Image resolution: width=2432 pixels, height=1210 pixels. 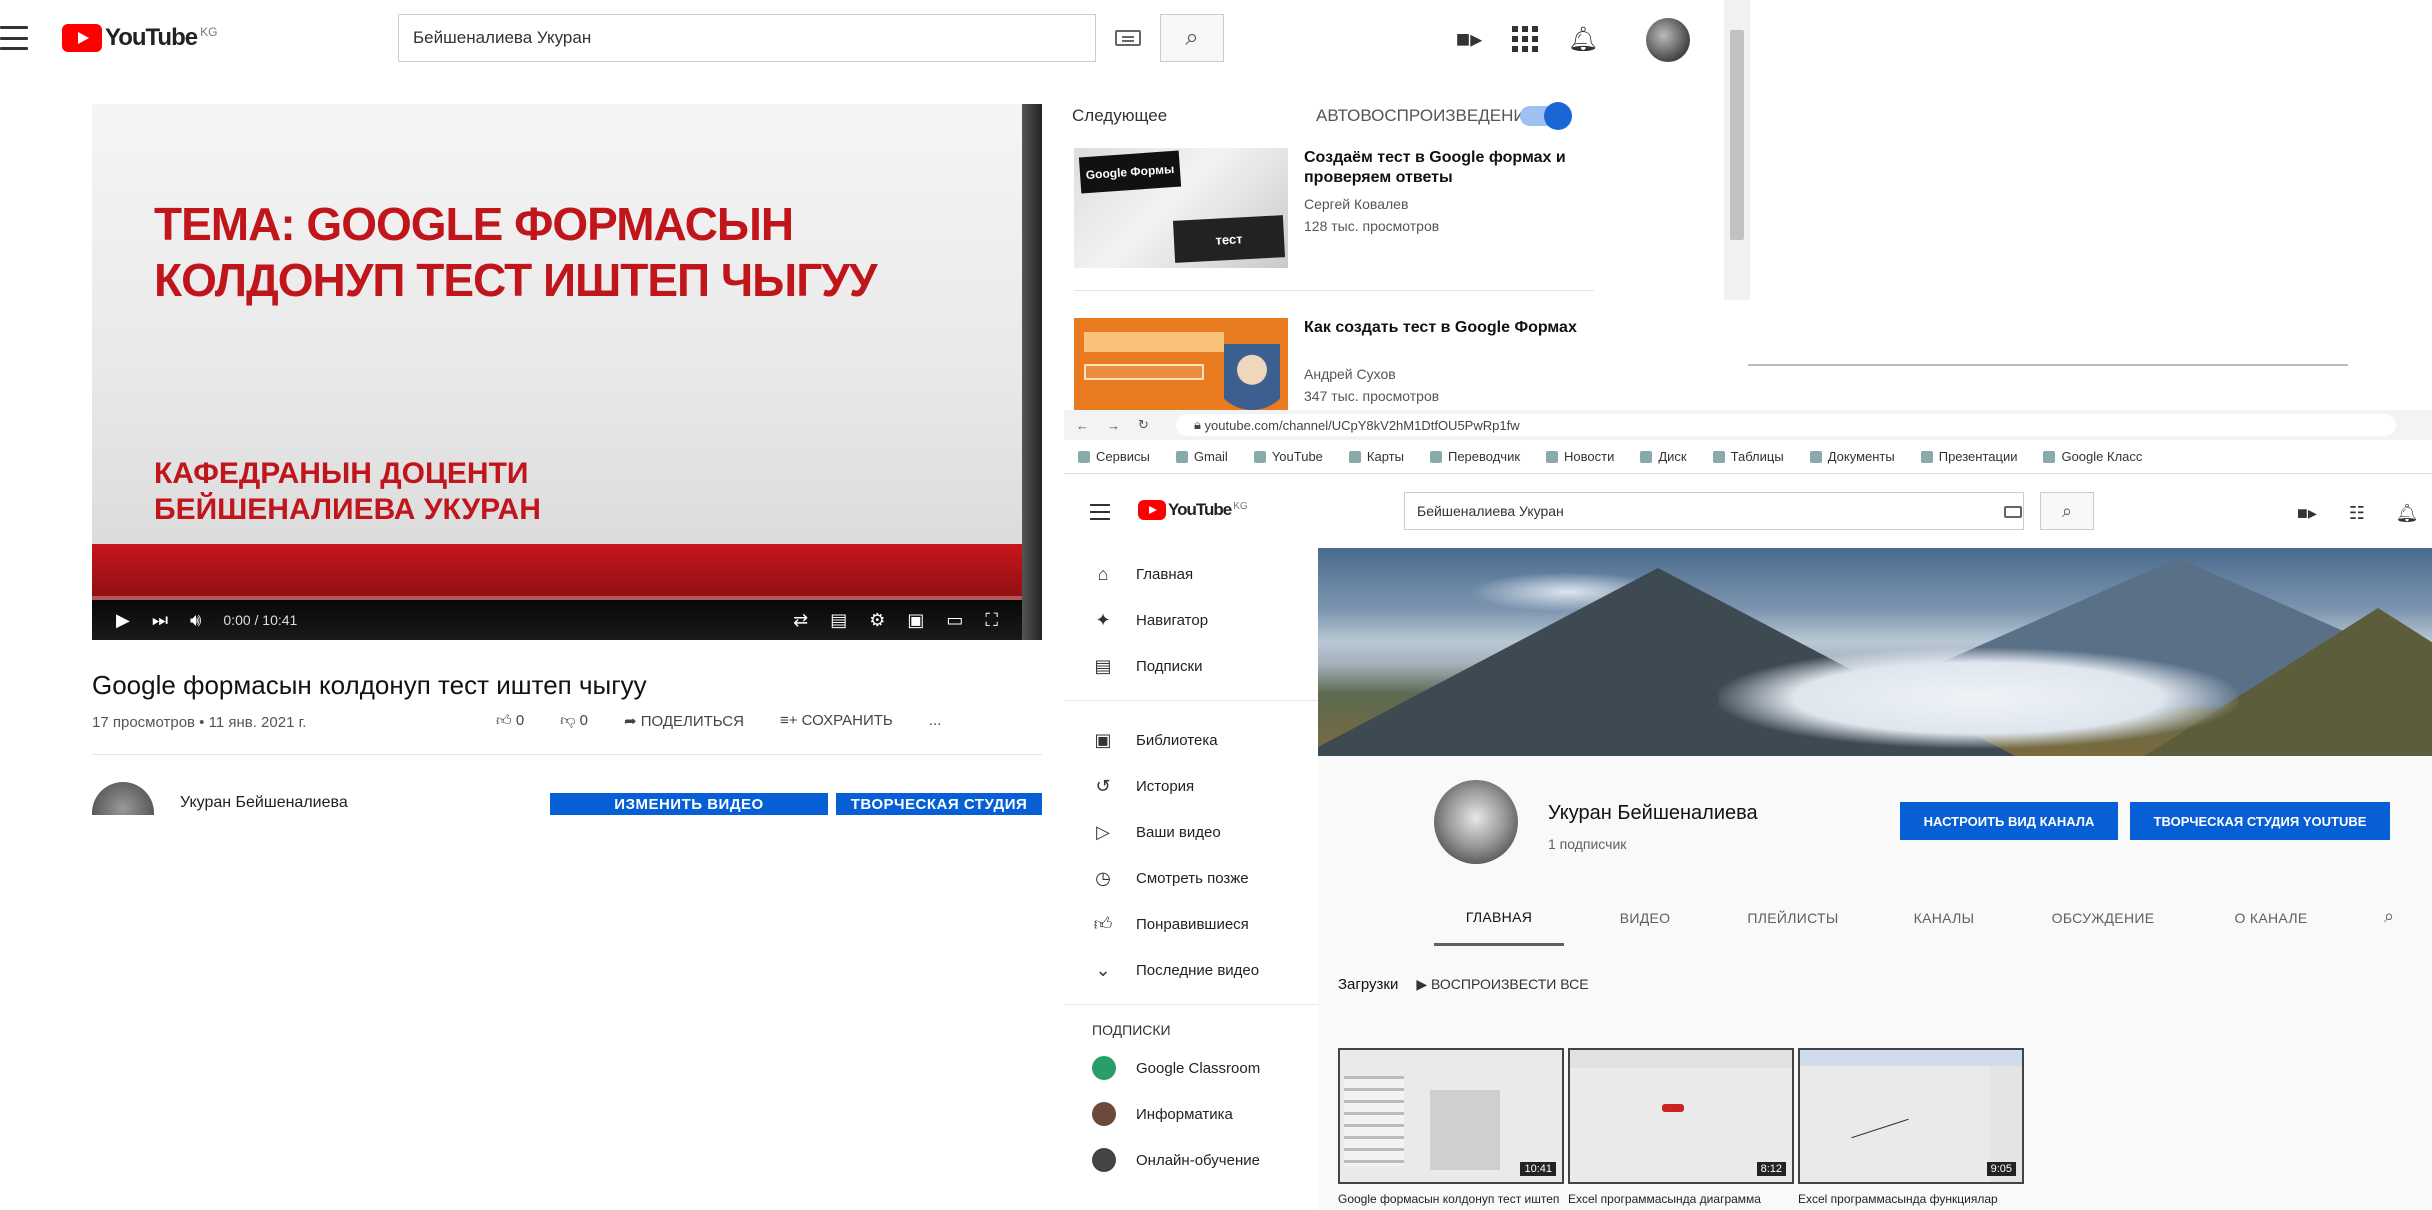 I want to click on recommended-channel: Сергей Ковалев, so click(x=1356, y=204).